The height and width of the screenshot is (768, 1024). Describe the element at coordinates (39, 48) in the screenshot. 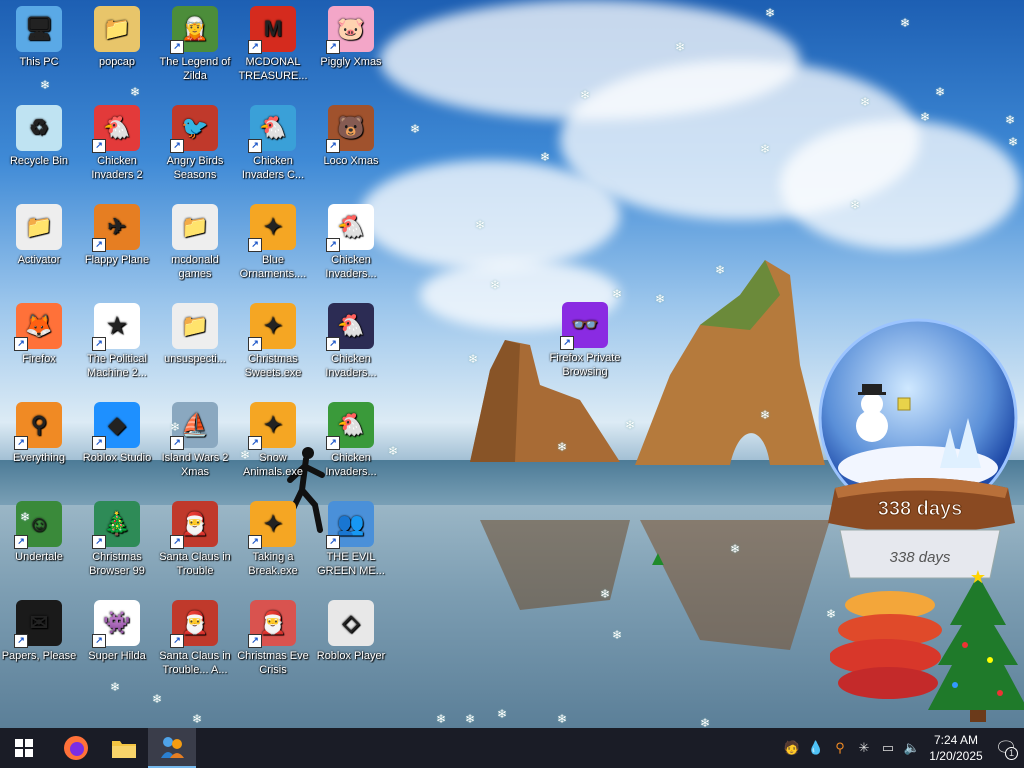

I see `desktop-icon: 🖥 This PC` at that location.